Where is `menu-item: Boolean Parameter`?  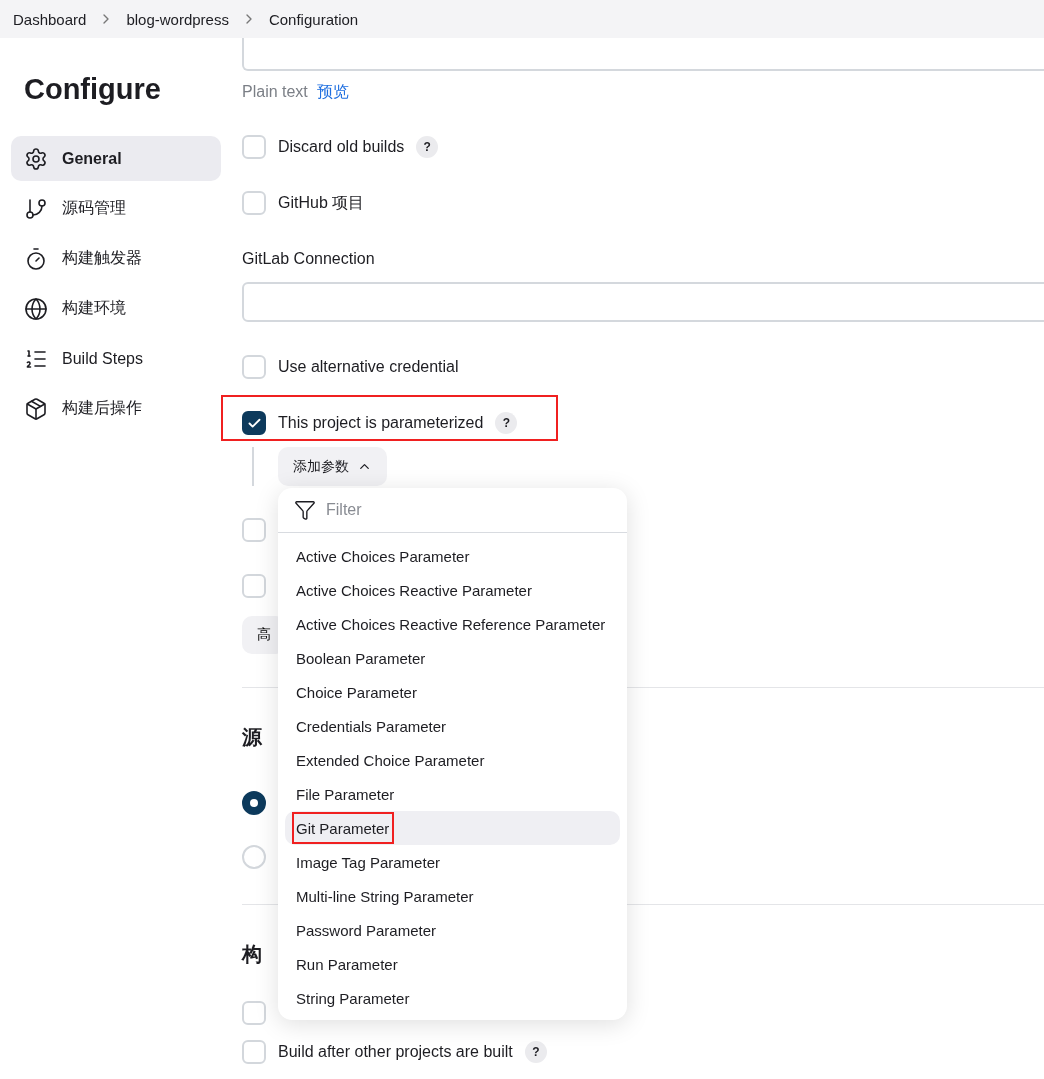 menu-item: Boolean Parameter is located at coordinates (452, 658).